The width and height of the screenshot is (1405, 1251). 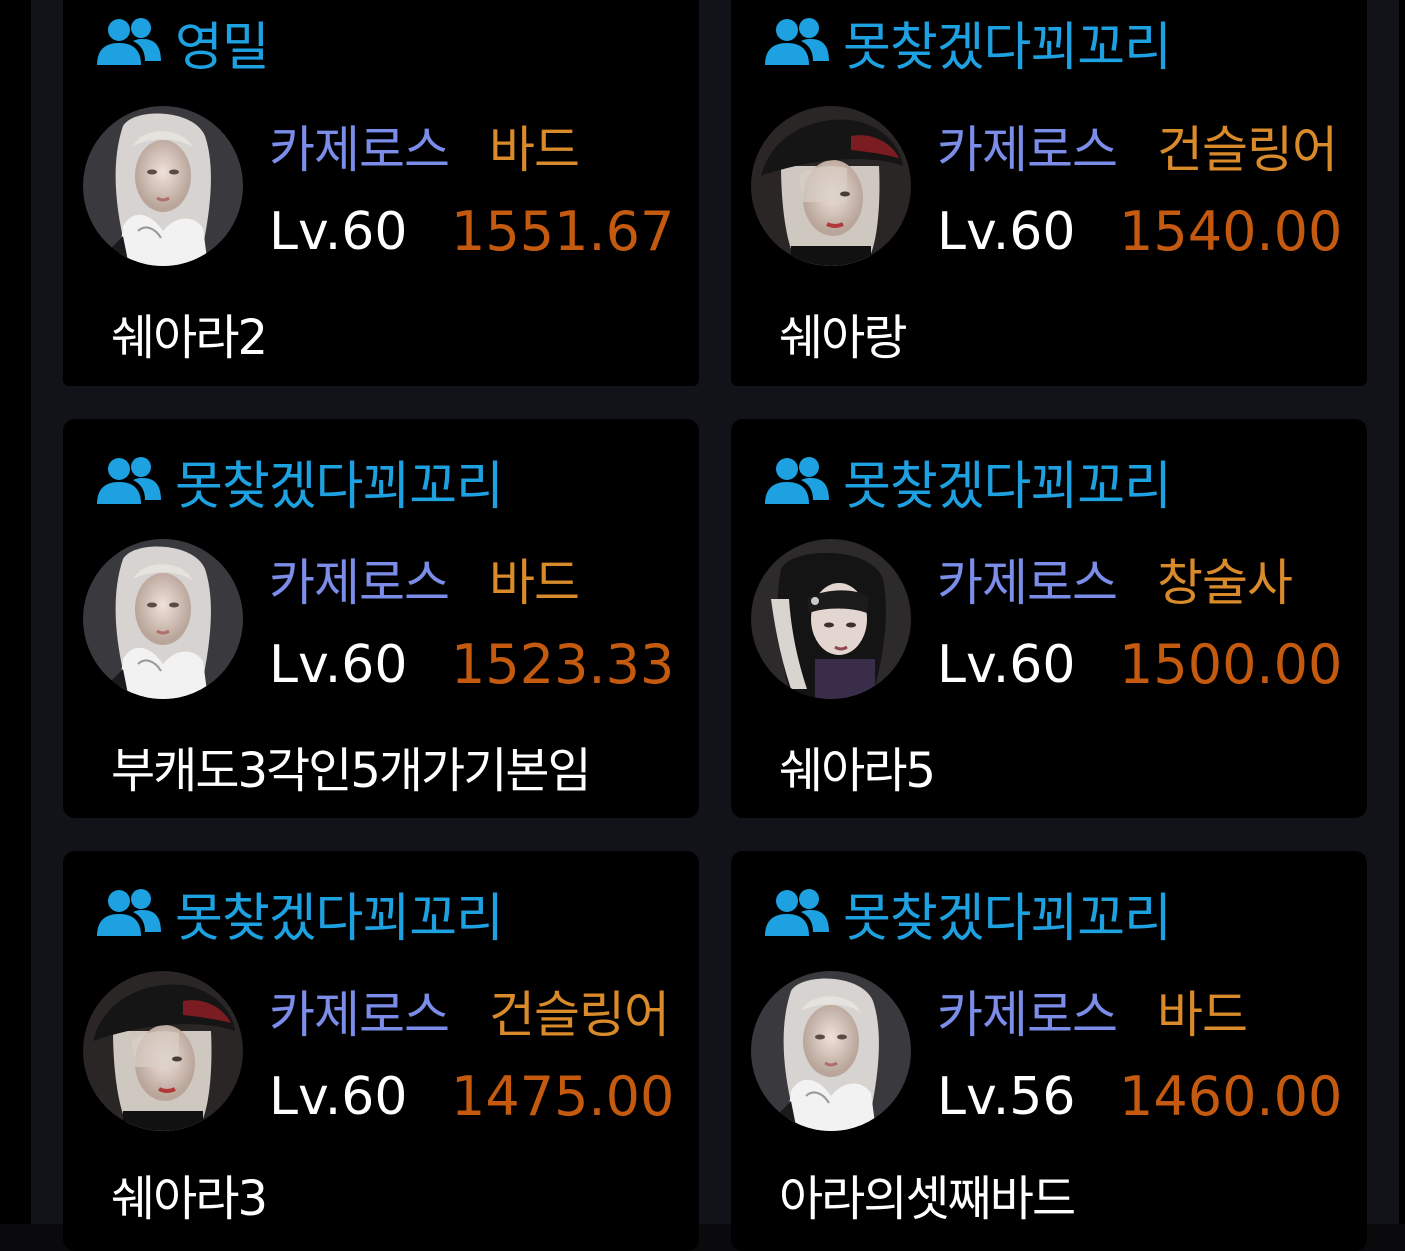 I want to click on character-card: 영밀 카제로스 바드 Lv.60 1551.67 쉐아라2, so click(x=381, y=193).